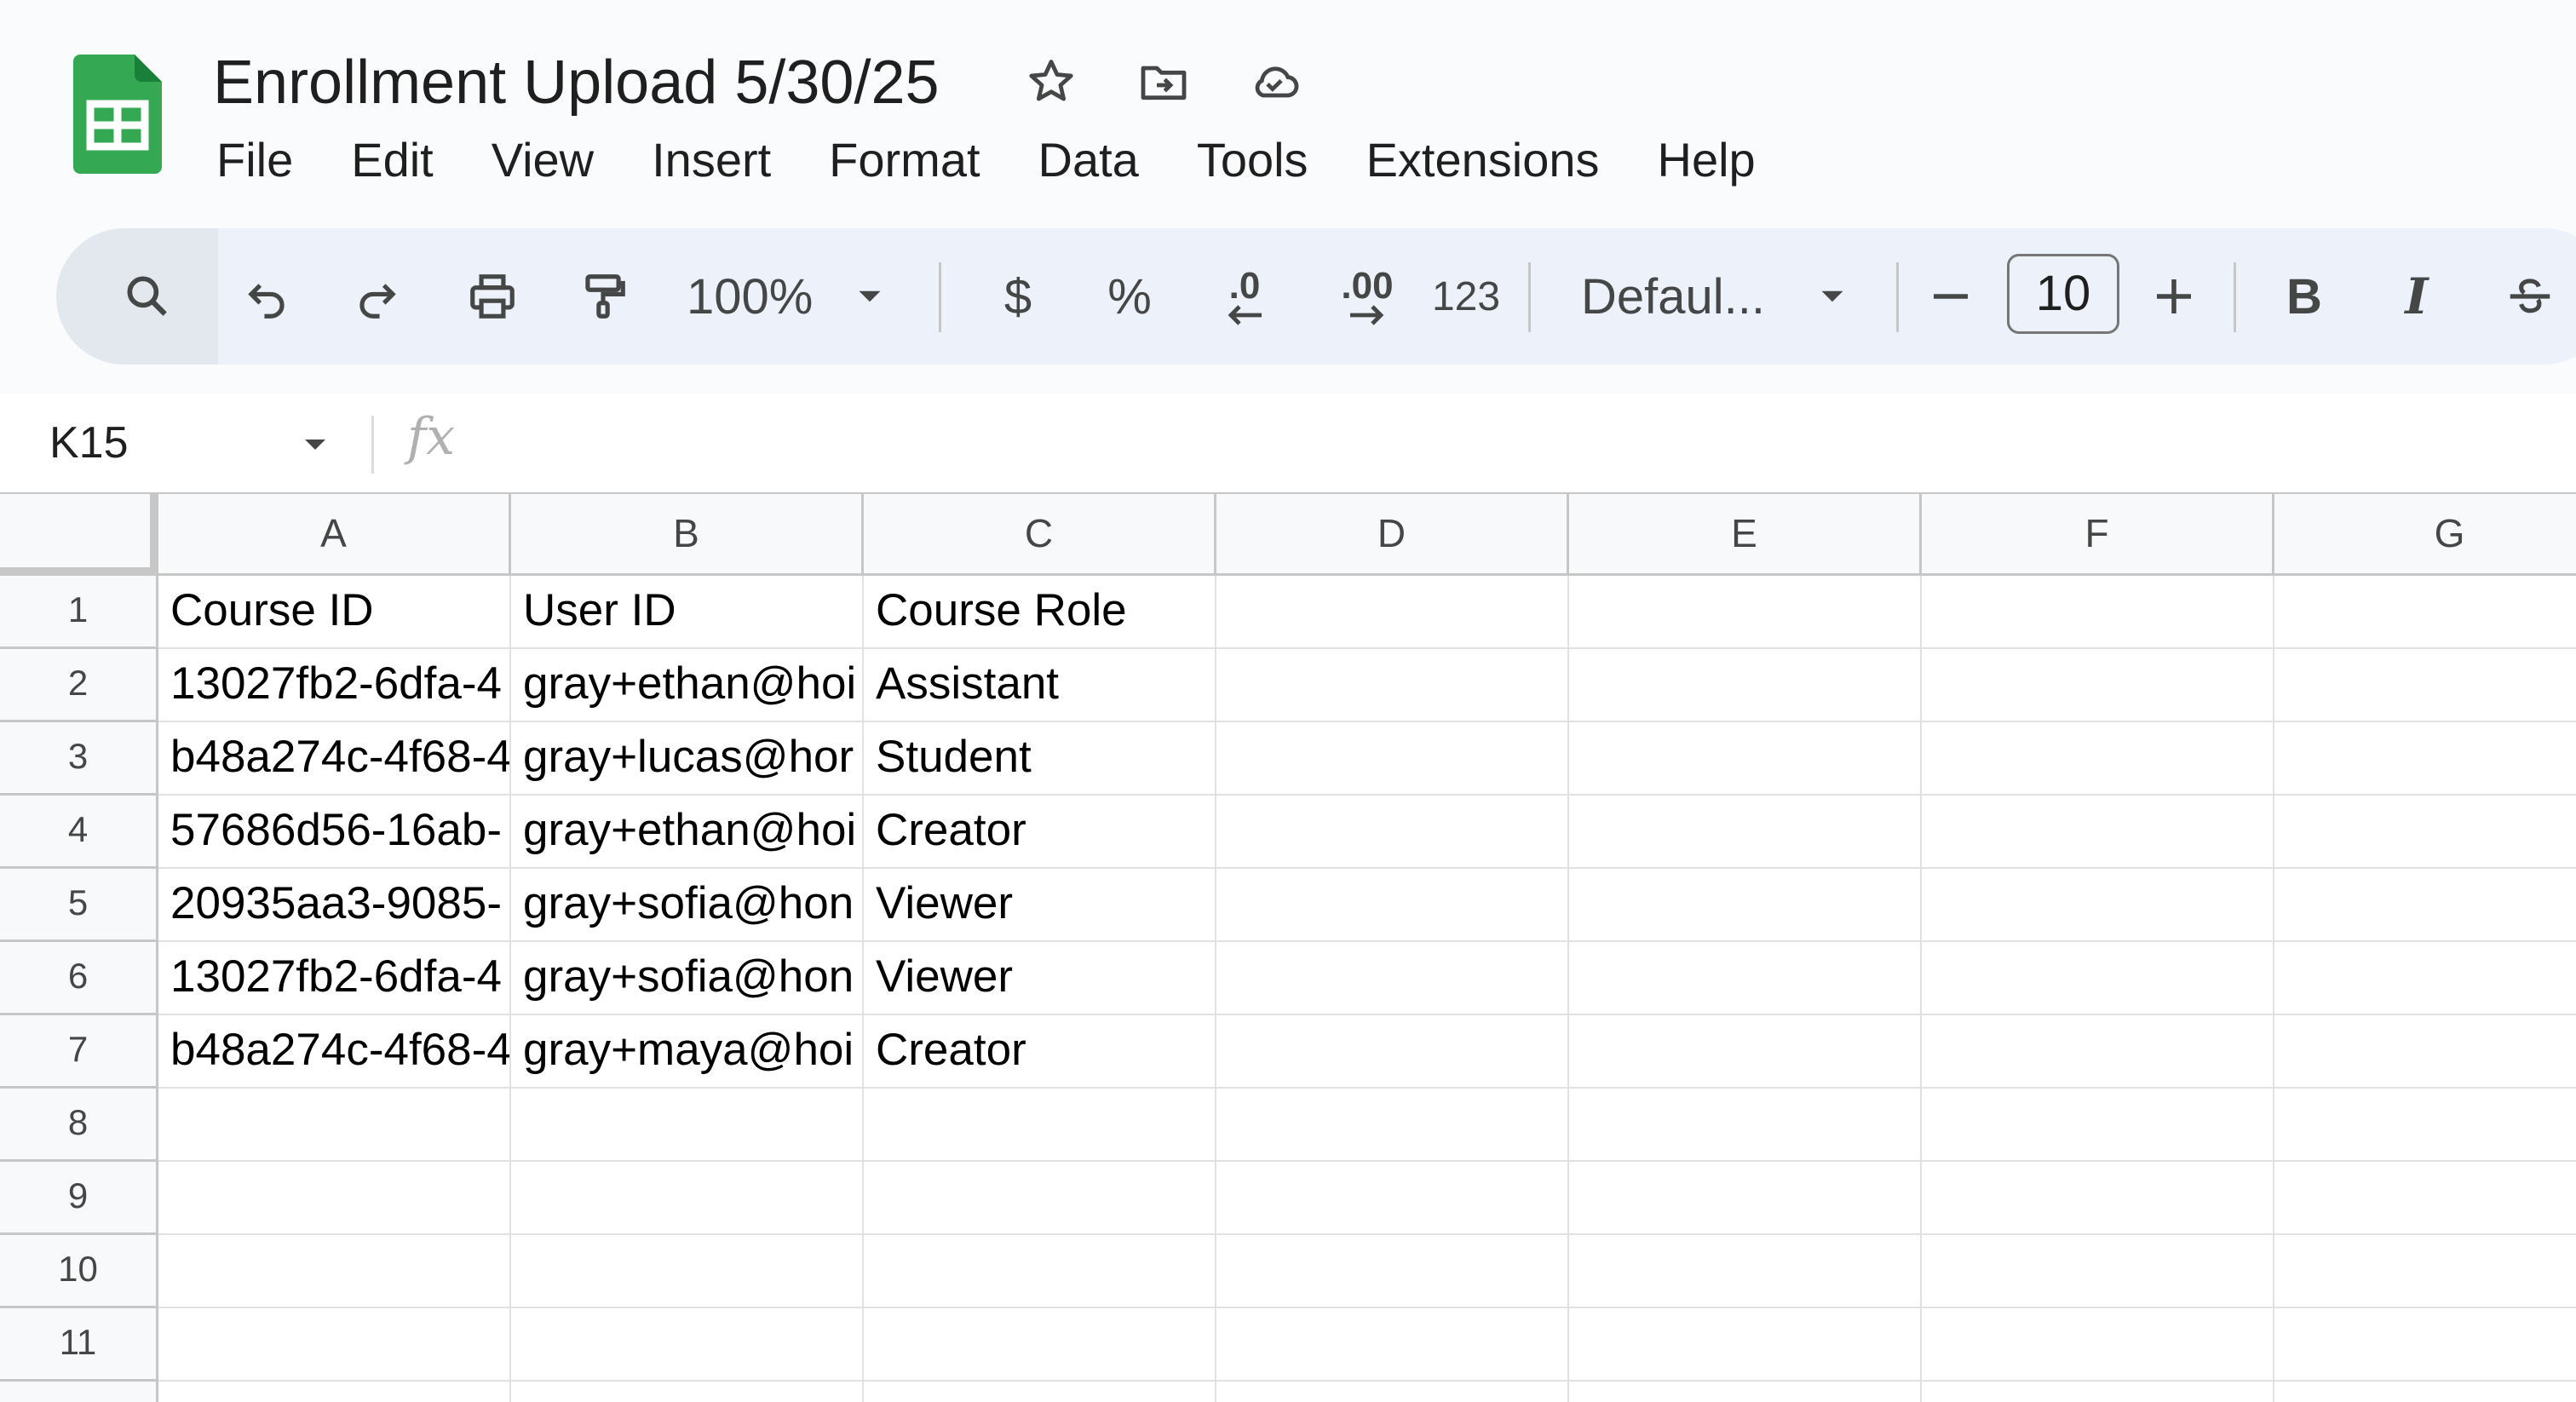  I want to click on increase-decimal-button: .00, so click(1368, 296).